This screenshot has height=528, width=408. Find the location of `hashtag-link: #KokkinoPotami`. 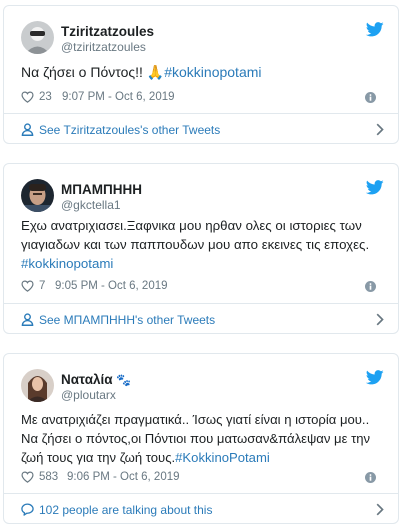

hashtag-link: #KokkinoPotami is located at coordinates (222, 457).